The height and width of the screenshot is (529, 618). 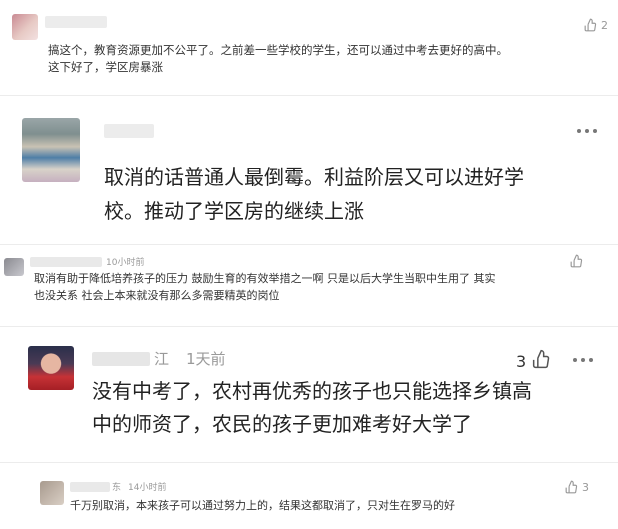 I want to click on username-visible: 江, so click(x=162, y=359).